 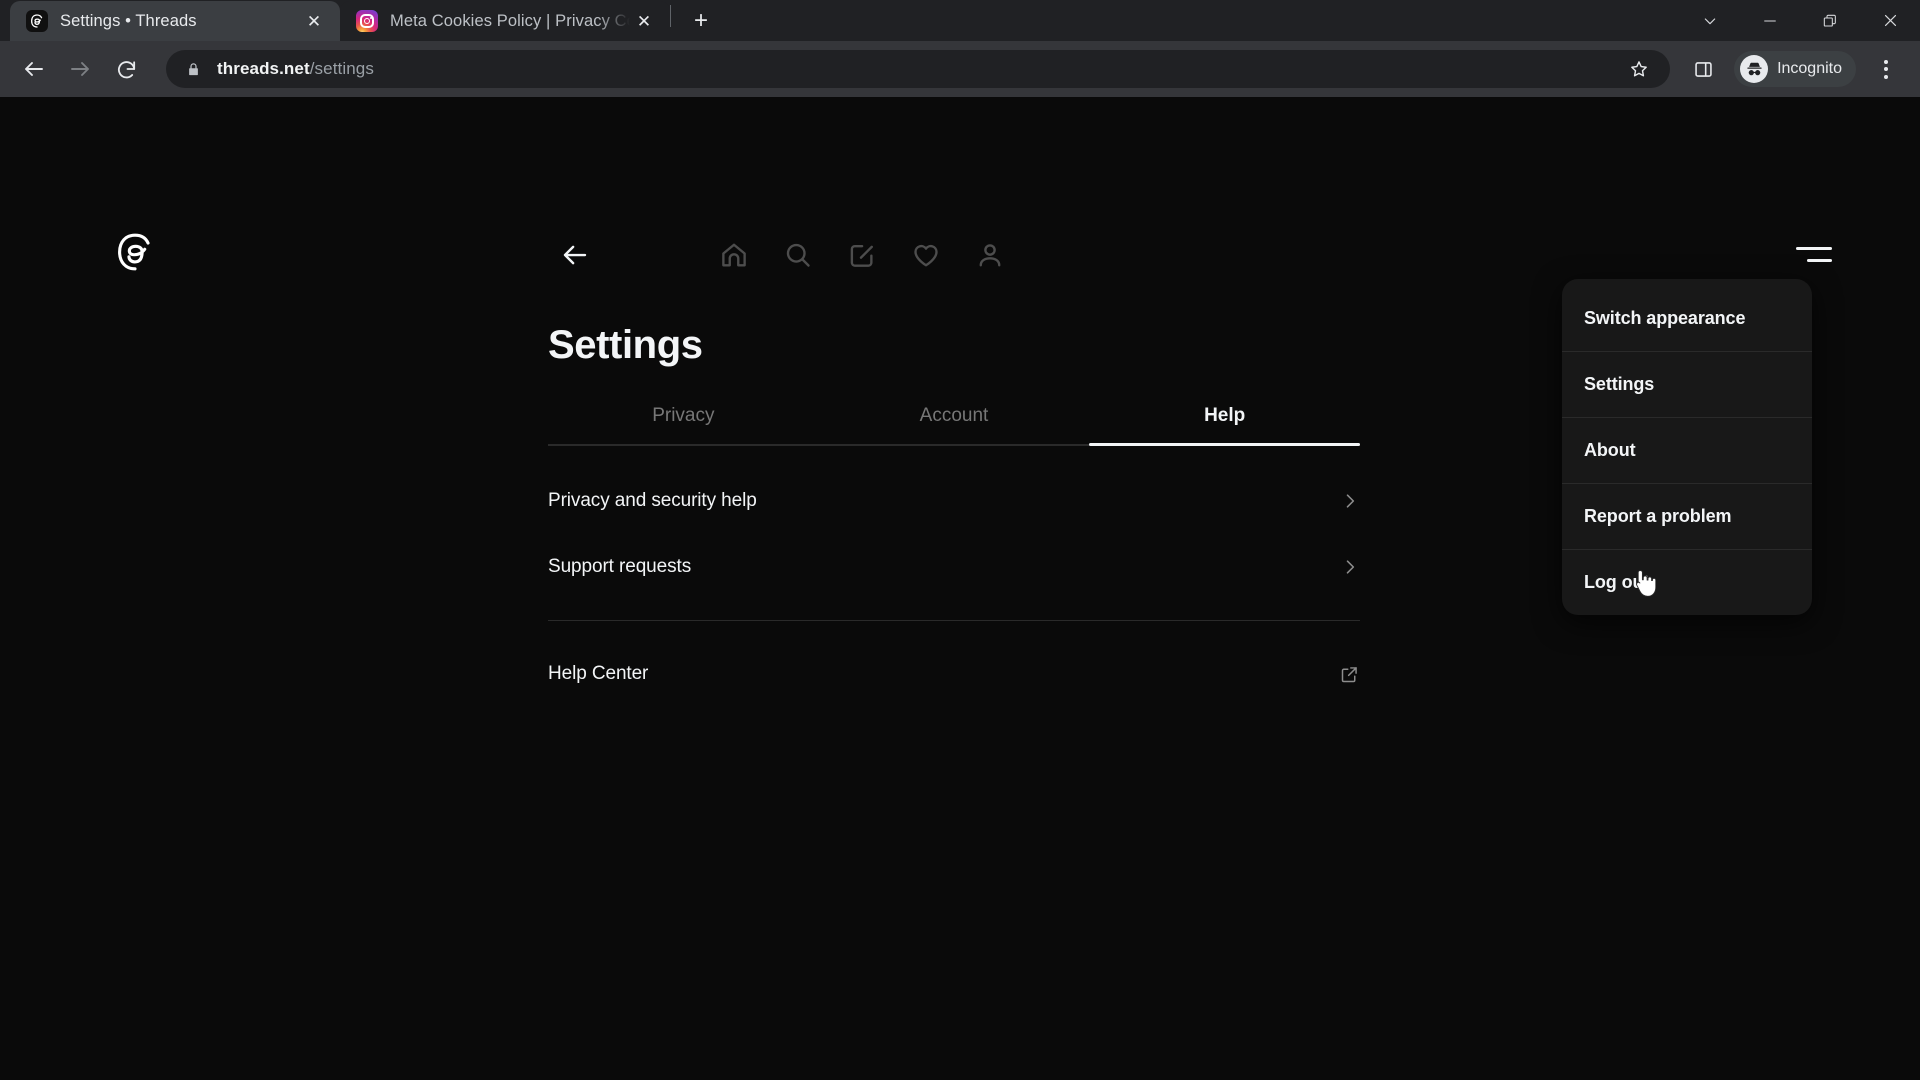 What do you see at coordinates (37, 21) in the screenshot?
I see `threads-favicon-icon` at bounding box center [37, 21].